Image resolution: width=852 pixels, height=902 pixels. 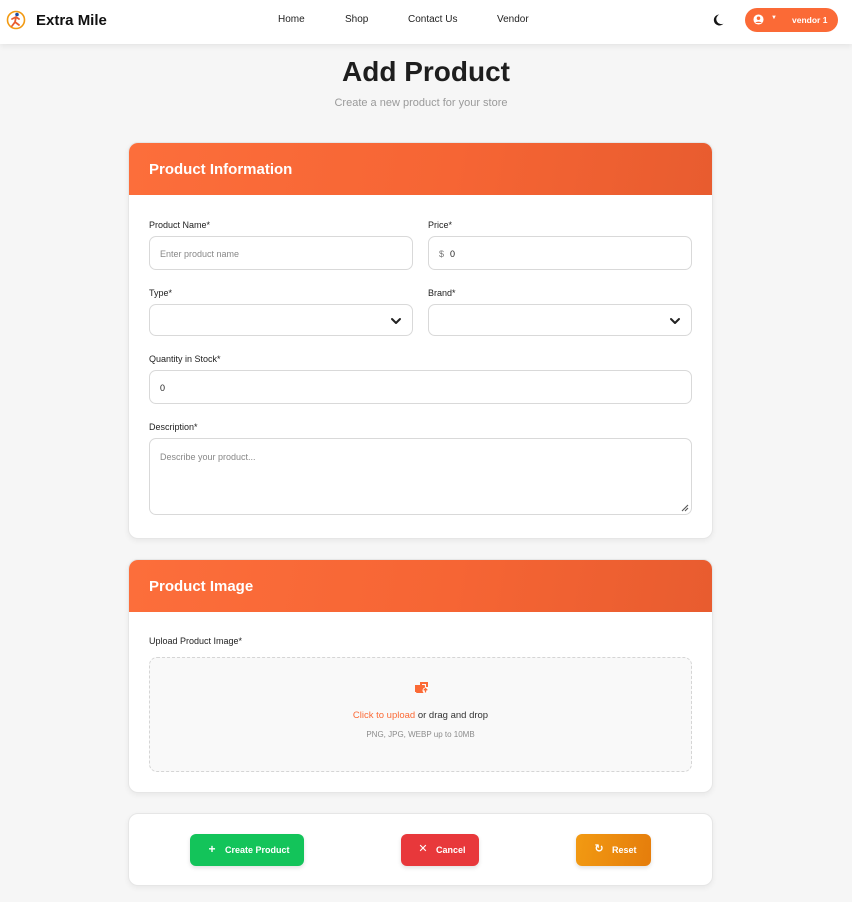 What do you see at coordinates (440, 225) in the screenshot?
I see `price-label: Price*` at bounding box center [440, 225].